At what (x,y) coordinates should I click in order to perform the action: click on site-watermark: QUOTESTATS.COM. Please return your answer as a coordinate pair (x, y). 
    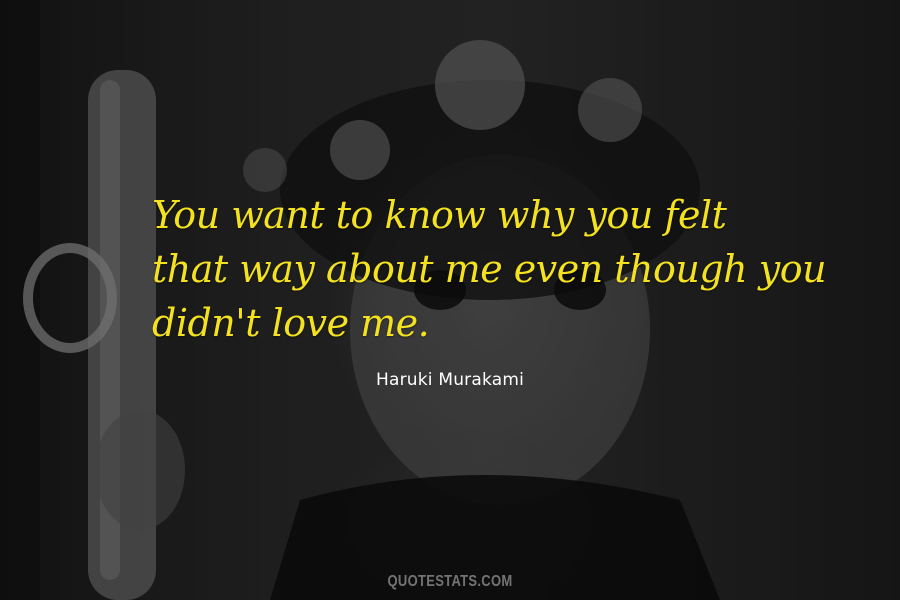
    Looking at the image, I should click on (450, 580).